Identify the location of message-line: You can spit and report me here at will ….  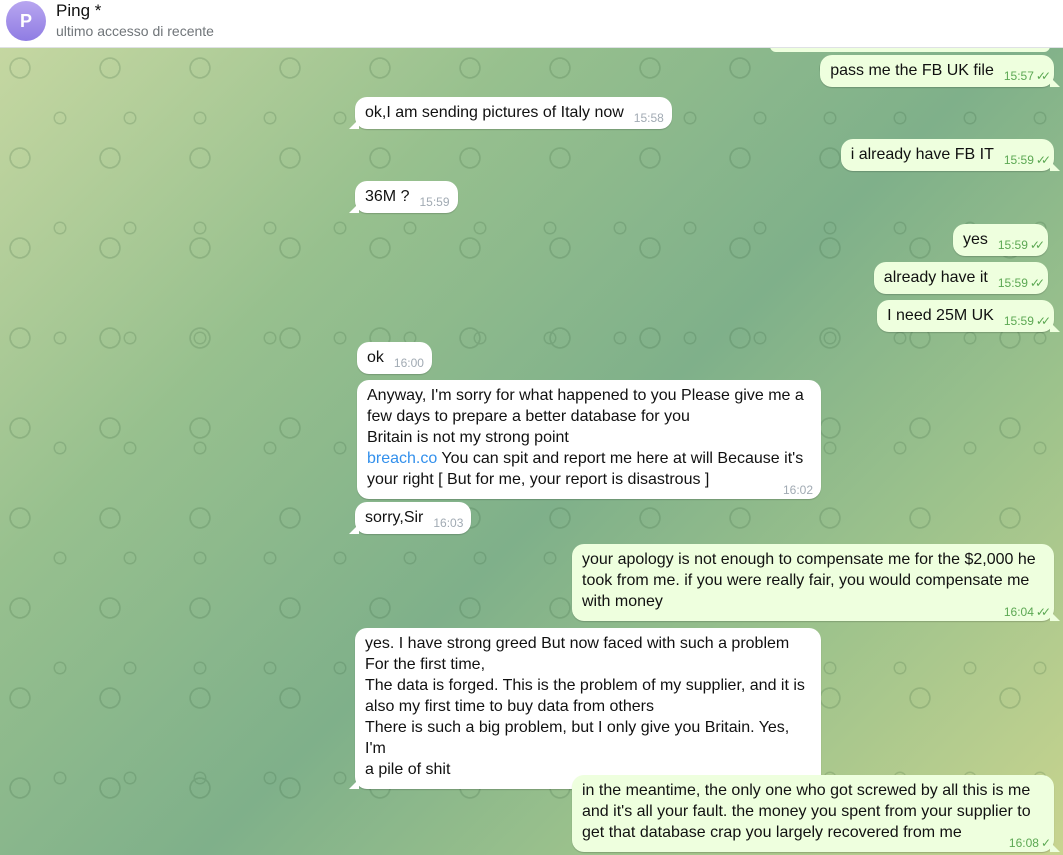
(620, 458).